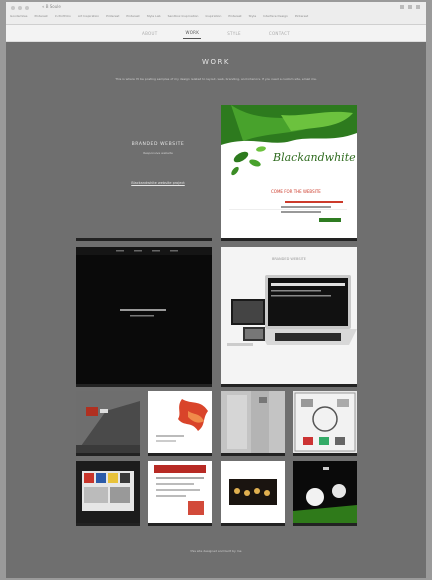 Image resolution: width=432 pixels, height=580 pixels. What do you see at coordinates (20, 8) in the screenshot?
I see `window-controls` at bounding box center [20, 8].